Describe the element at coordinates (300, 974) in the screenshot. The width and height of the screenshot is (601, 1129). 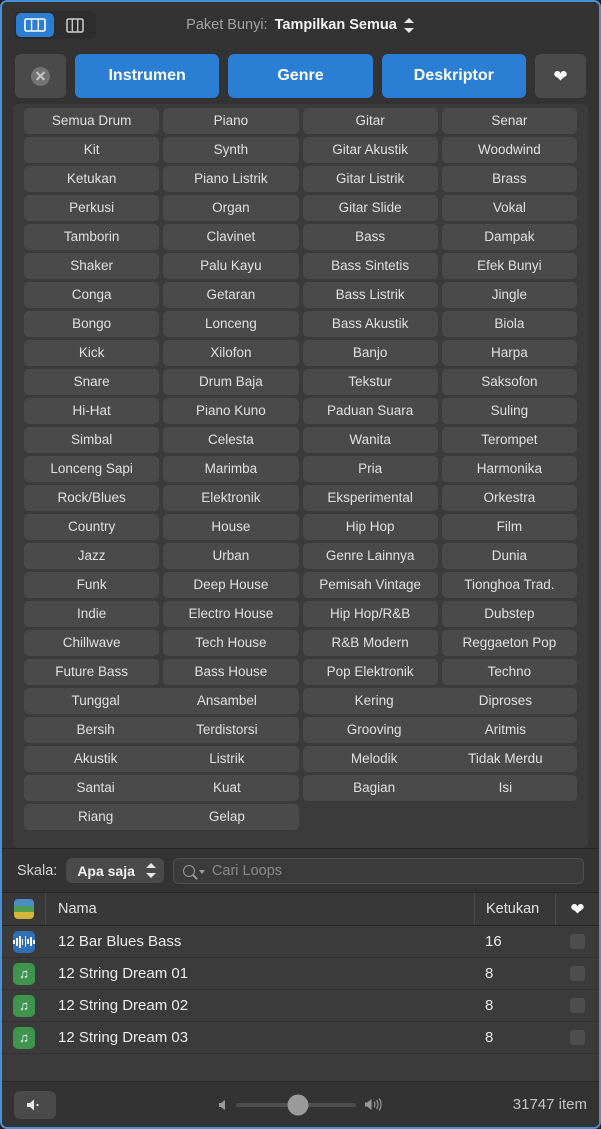
I see `table-row: ♫ 12 String Dream 01 8` at that location.